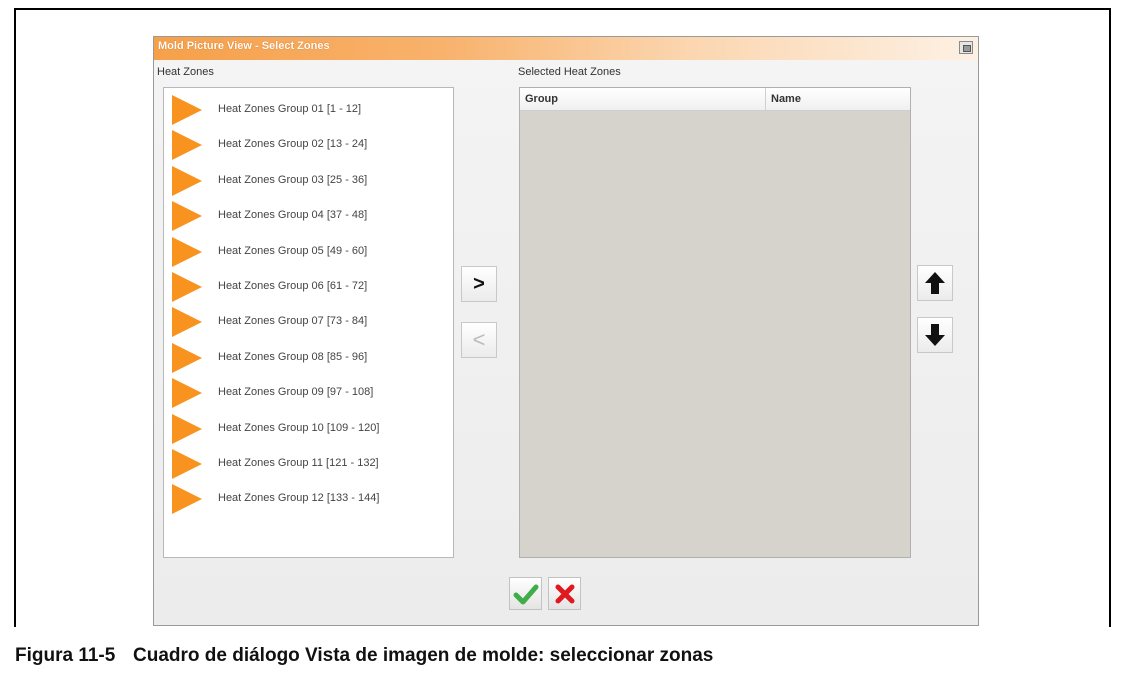 The height and width of the screenshot is (686, 1123). Describe the element at coordinates (293, 144) in the screenshot. I see `zone-group-label: Heat Zones Group 02 [13 - 24]` at that location.